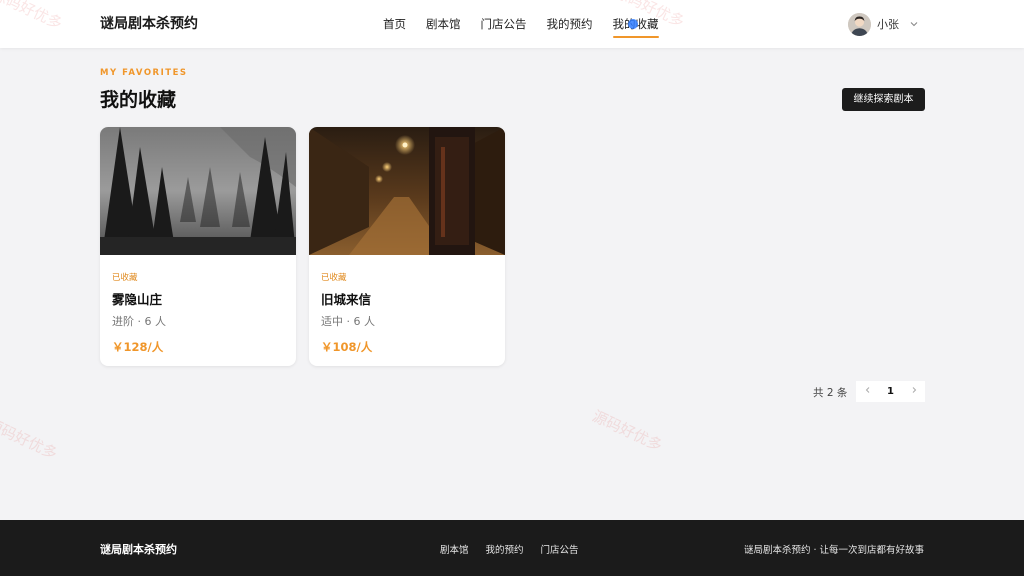 The image size is (1024, 576). What do you see at coordinates (348, 321) in the screenshot?
I see `card-meta: 适中 · 6 人` at bounding box center [348, 321].